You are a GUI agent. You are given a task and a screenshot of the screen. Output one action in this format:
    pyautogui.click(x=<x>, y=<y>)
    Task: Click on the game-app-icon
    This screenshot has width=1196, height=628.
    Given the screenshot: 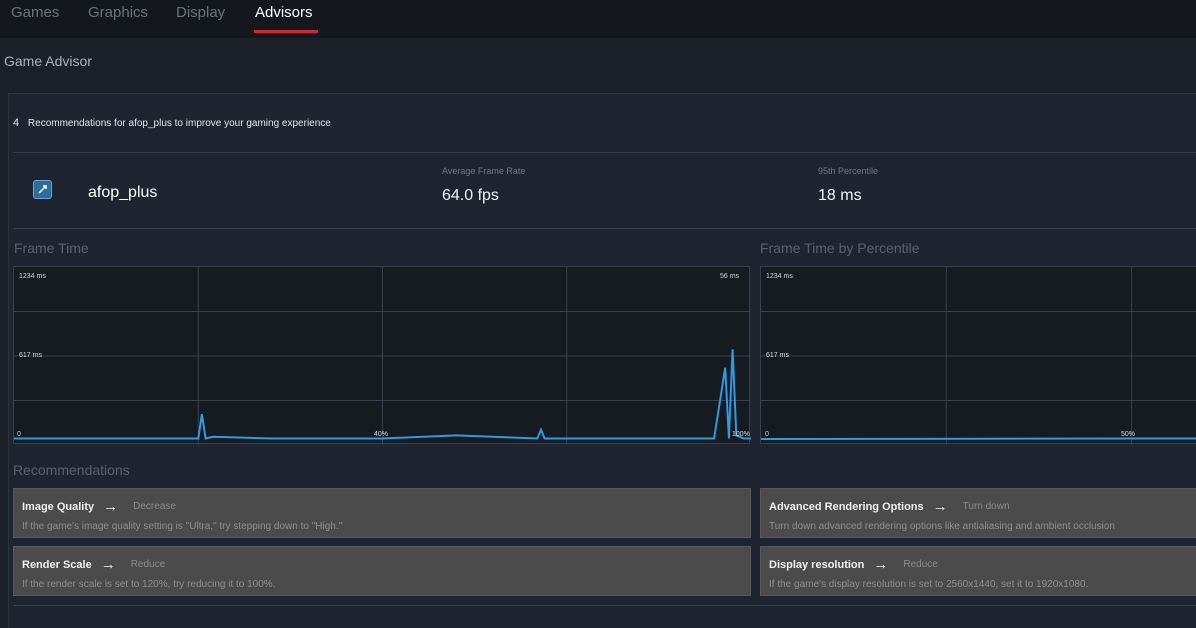 What is the action you would take?
    pyautogui.click(x=42, y=189)
    